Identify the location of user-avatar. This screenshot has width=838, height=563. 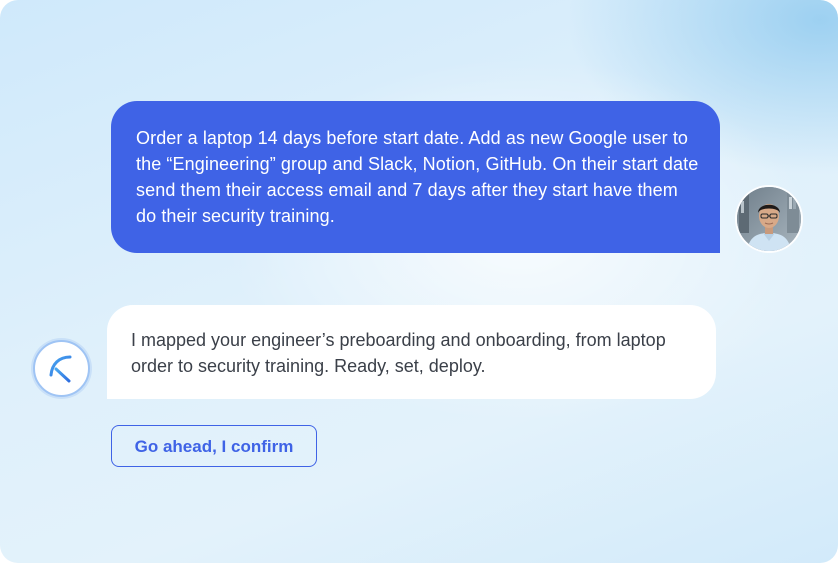
(769, 219).